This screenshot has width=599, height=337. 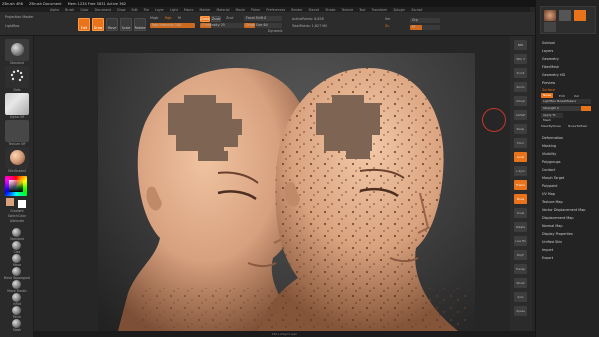 What do you see at coordinates (159, 10) in the screenshot?
I see `menu-layer: Layer` at bounding box center [159, 10].